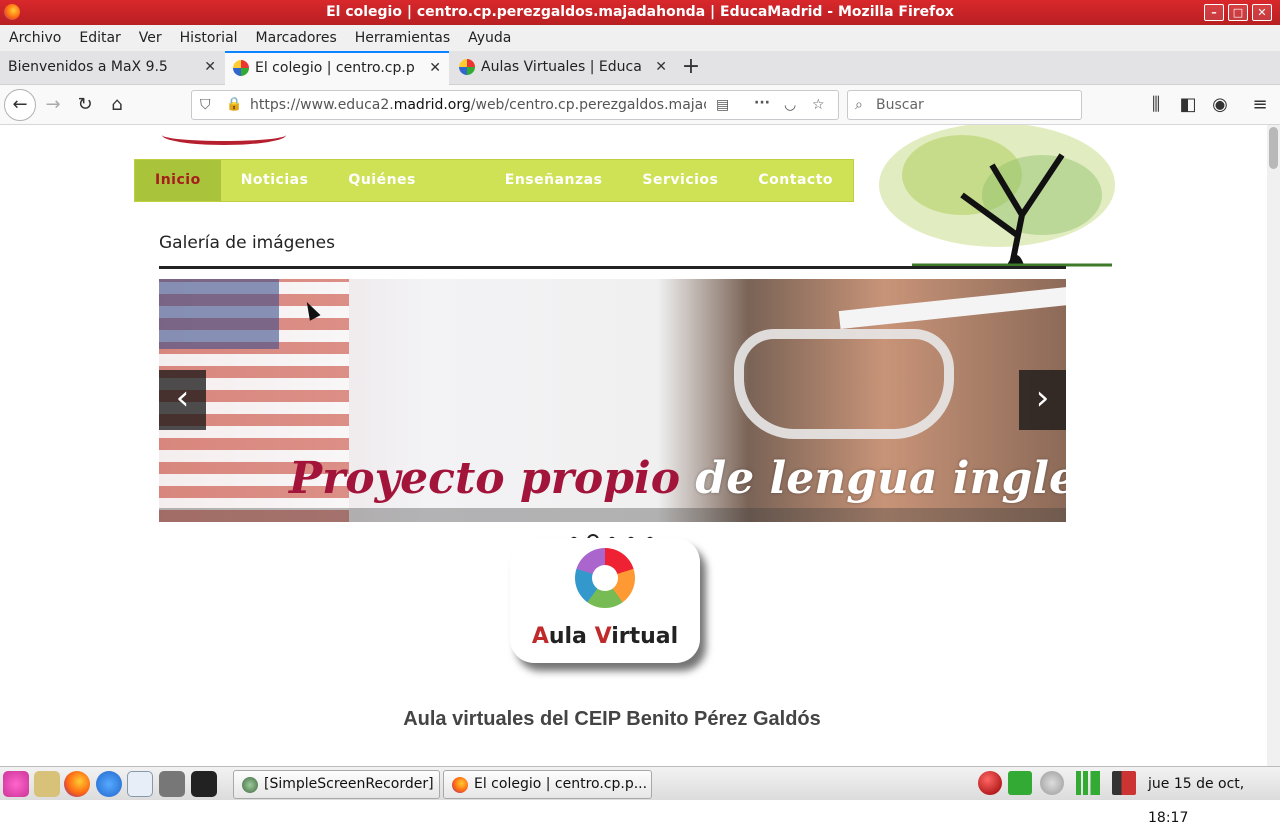 The height and width of the screenshot is (835, 1280). What do you see at coordinates (1214, 12) in the screenshot?
I see `minimize-button: –` at bounding box center [1214, 12].